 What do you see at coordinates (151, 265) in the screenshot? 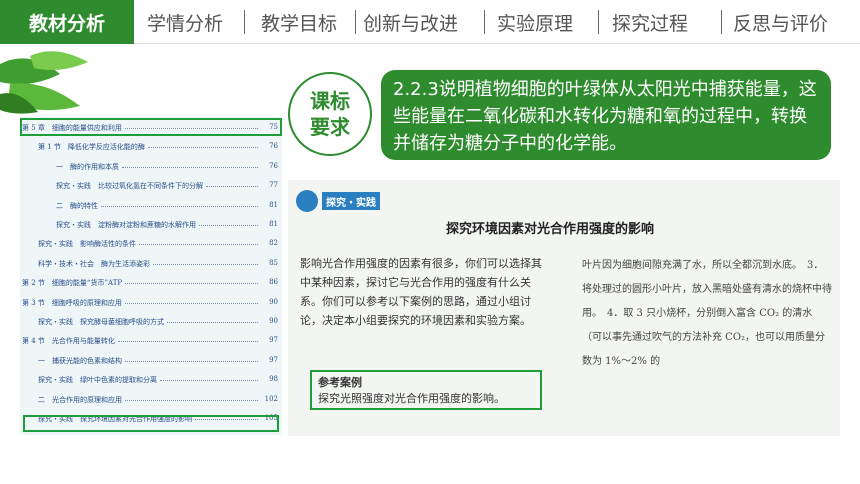
I see `toc-line: 科学・技术・社会 酶为生活添姿彩 85` at bounding box center [151, 265].